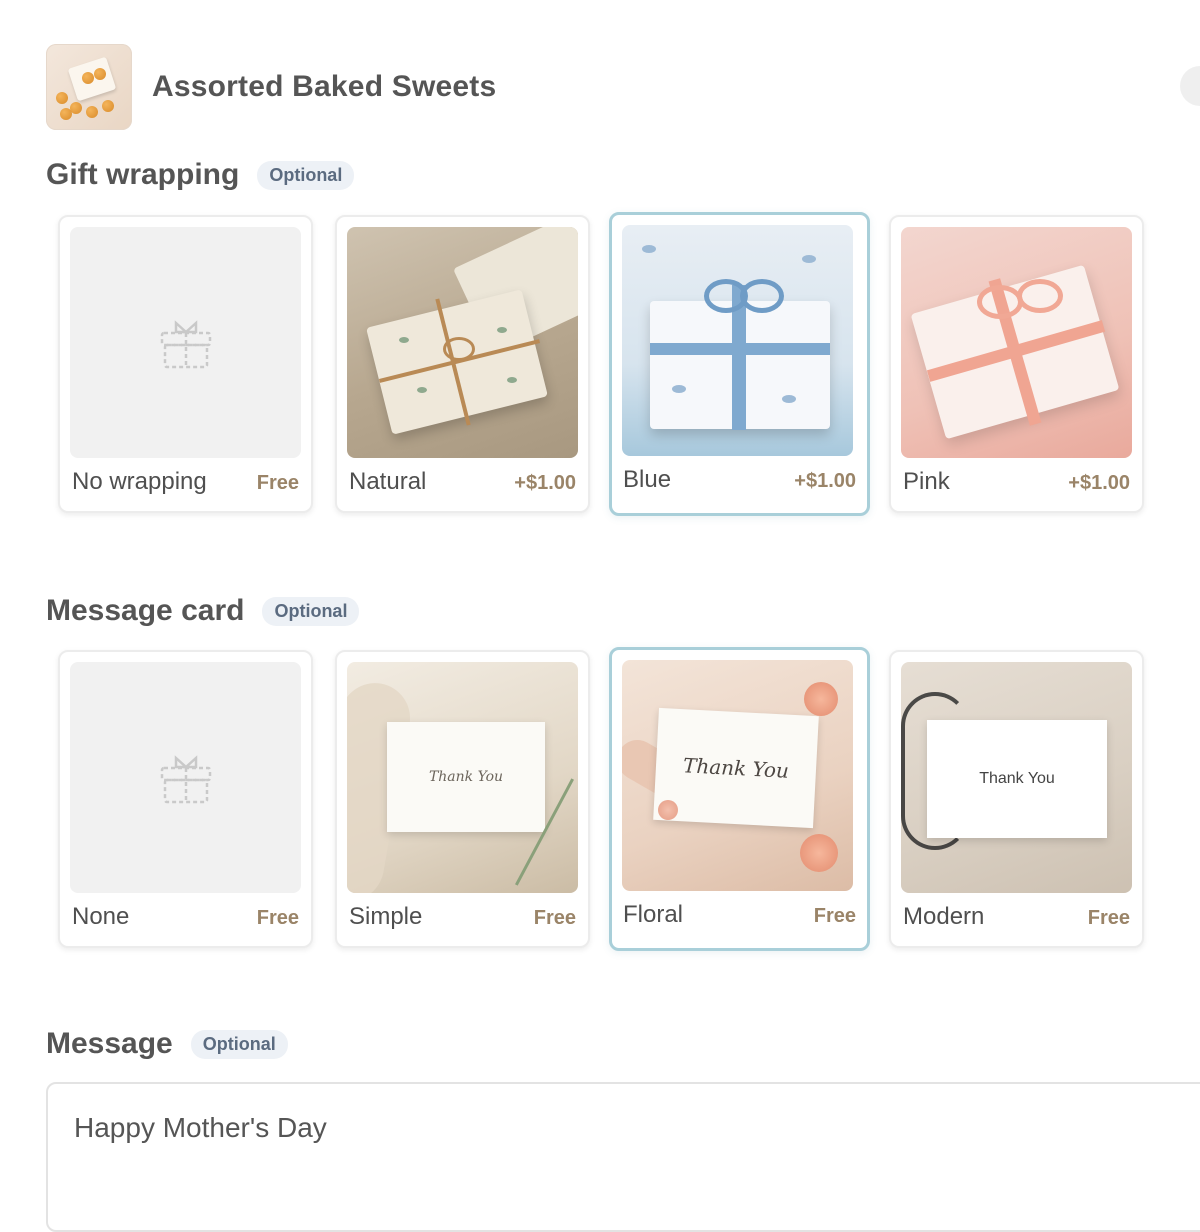 This screenshot has height=1232, width=1200. Describe the element at coordinates (737, 340) in the screenshot. I see `blue-wrap-image` at that location.